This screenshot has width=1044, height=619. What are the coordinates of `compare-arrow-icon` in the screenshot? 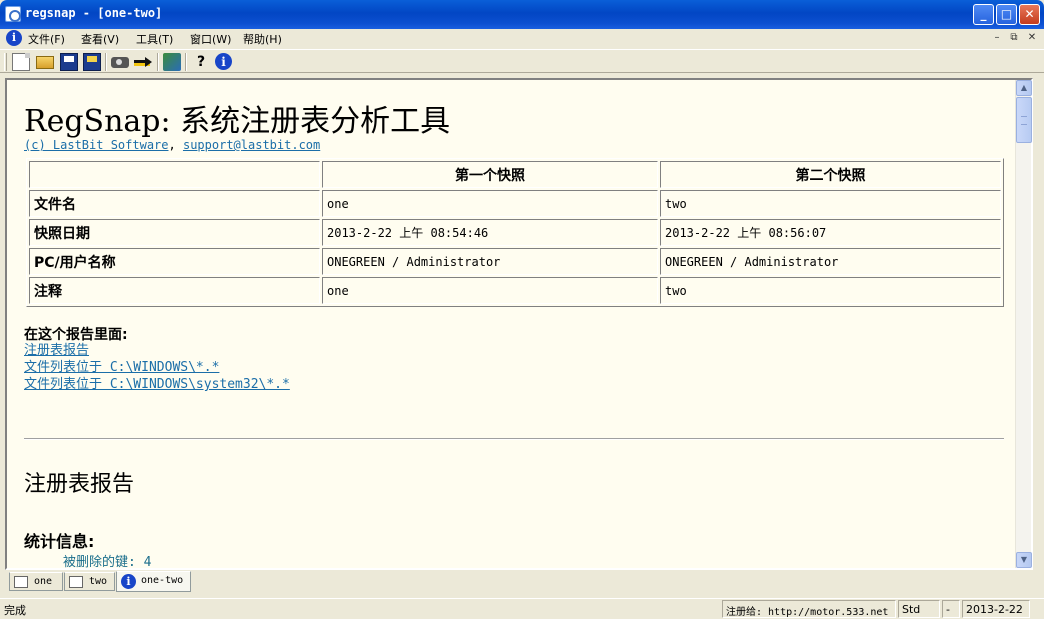 It's located at (143, 62).